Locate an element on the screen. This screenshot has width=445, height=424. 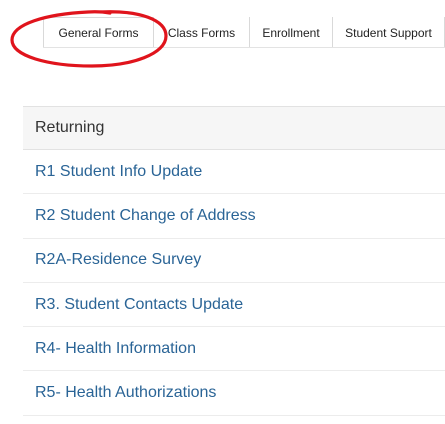
list-item-r3: R3. Student Contacts Update is located at coordinates (234, 305).